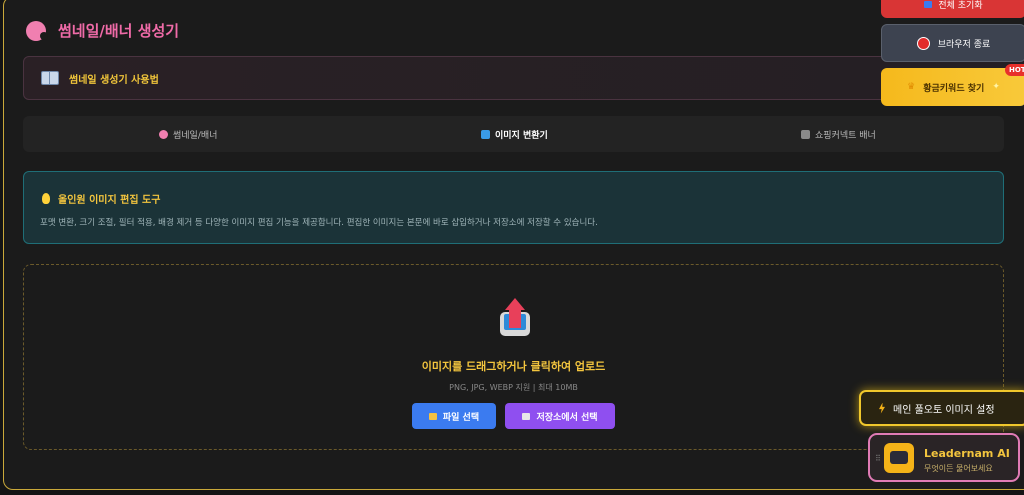 The height and width of the screenshot is (495, 1024). I want to click on upload-title: 이미지를 드래그하거나 클릭하여 업로드, so click(513, 366).